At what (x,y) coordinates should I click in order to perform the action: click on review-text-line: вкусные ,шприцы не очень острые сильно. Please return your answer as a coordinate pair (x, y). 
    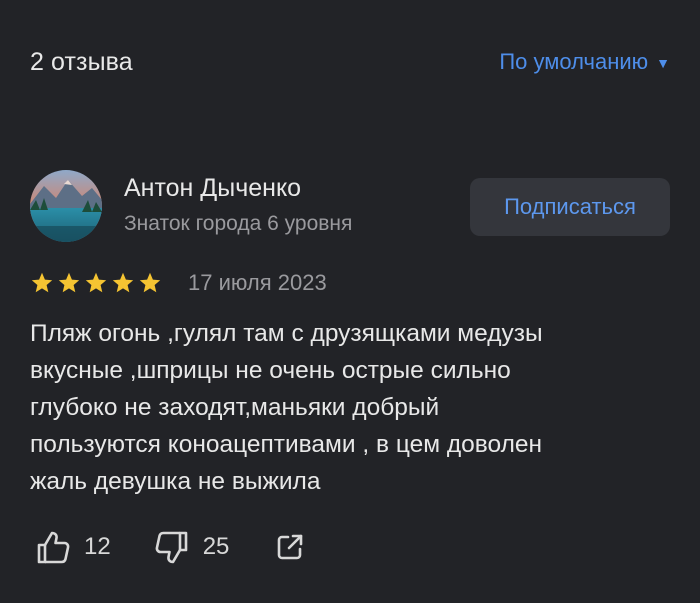
    Looking at the image, I should click on (270, 370).